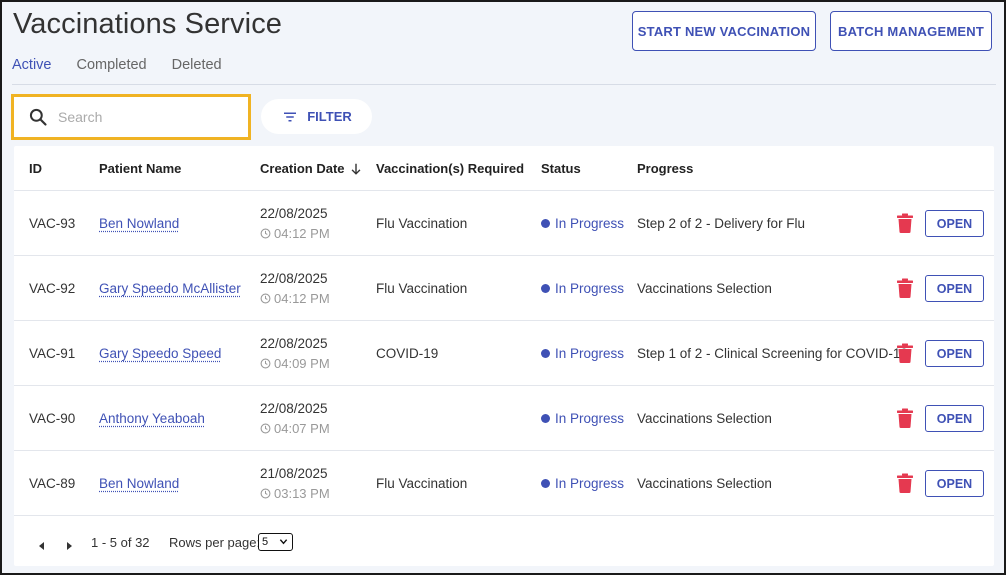 This screenshot has height=575, width=1006. I want to click on tab-active: Active, so click(32, 65).